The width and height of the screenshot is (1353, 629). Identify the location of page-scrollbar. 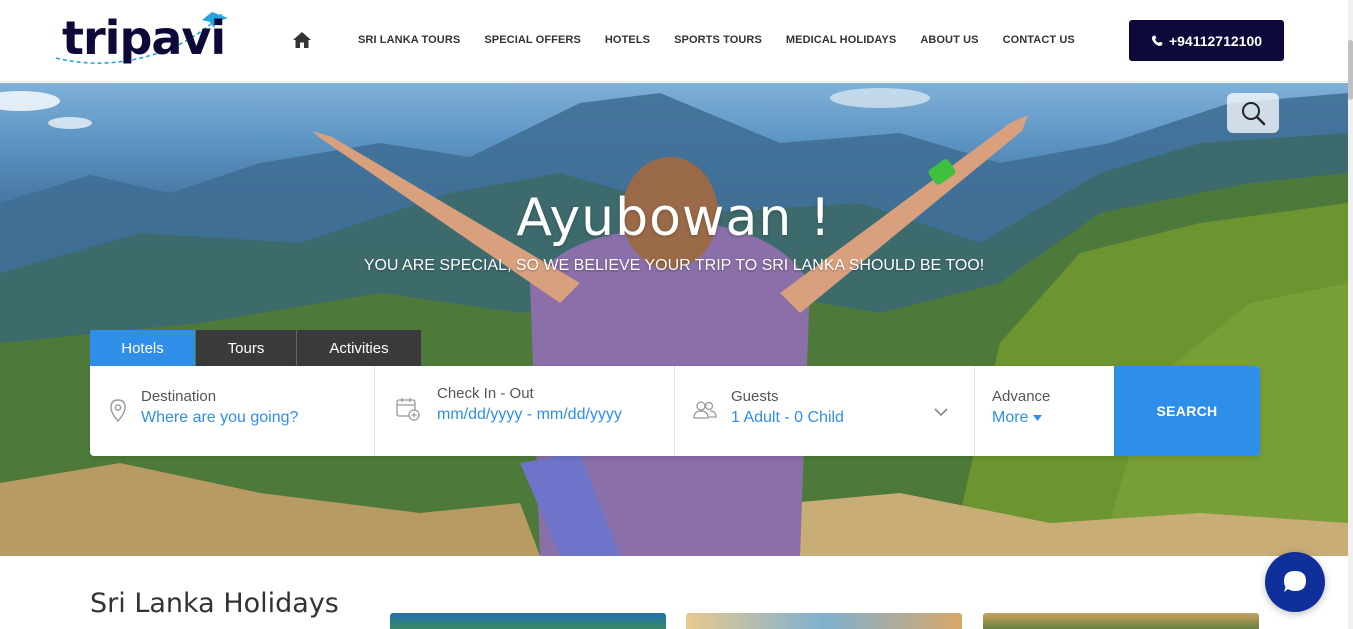
(1350, 314).